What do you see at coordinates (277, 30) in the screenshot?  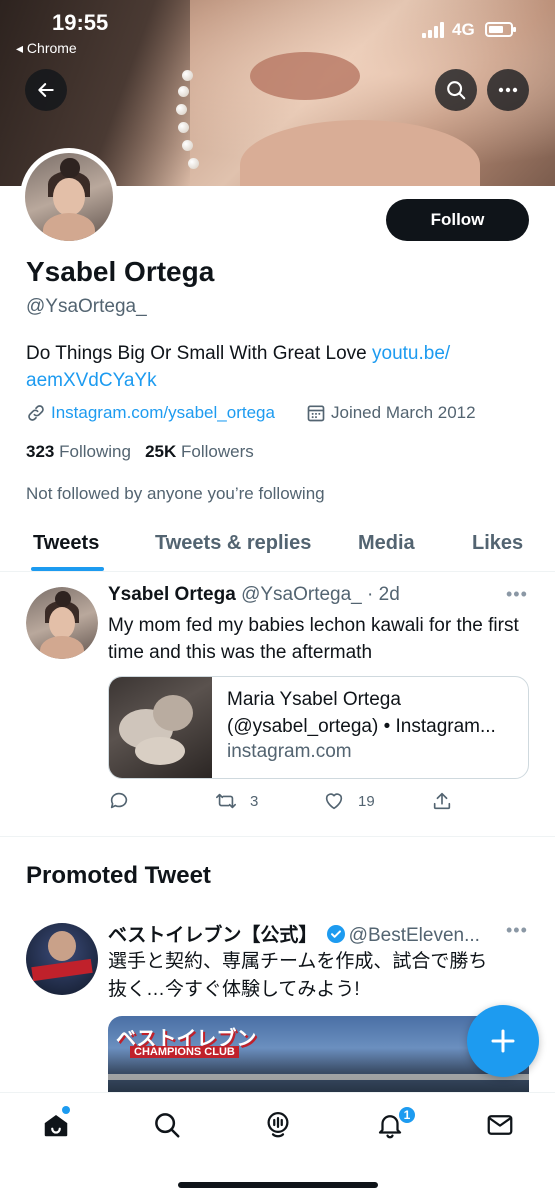 I see `status-bar: 19:55 ◂ Chrome 4G` at bounding box center [277, 30].